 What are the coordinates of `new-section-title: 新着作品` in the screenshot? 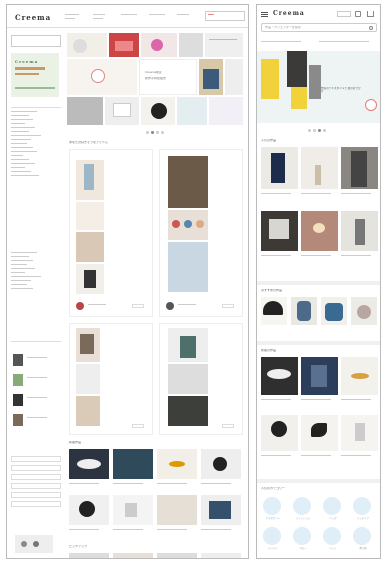 It's located at (75, 442).